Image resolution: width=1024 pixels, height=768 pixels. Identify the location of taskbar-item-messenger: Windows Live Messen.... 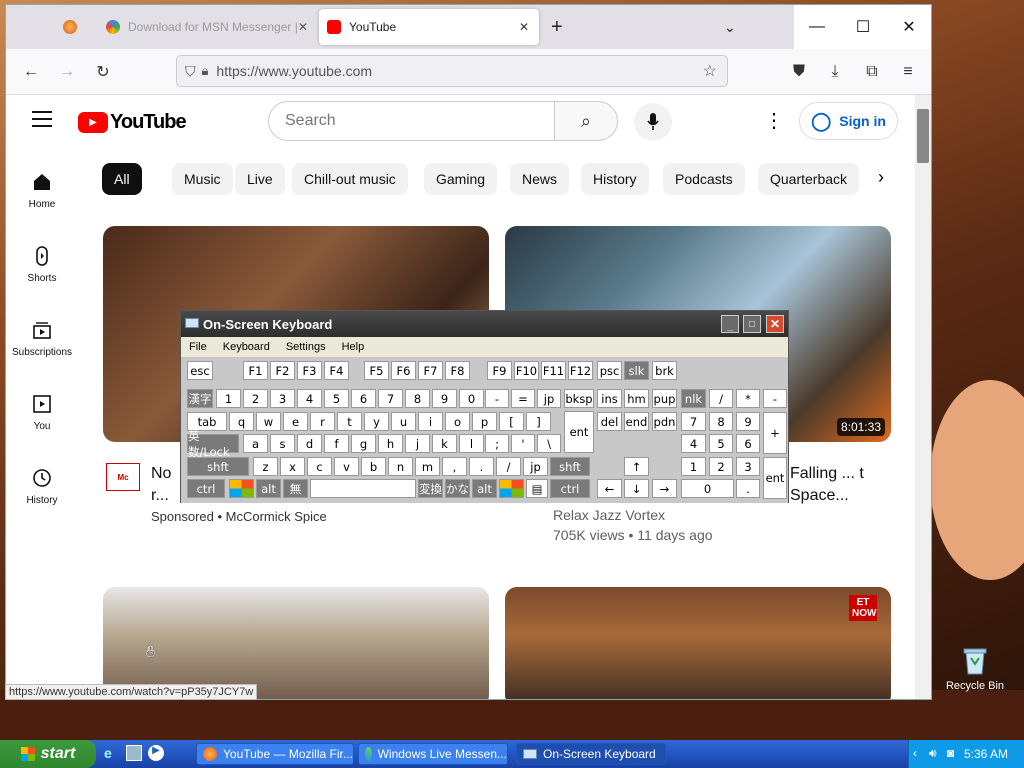
(433, 754).